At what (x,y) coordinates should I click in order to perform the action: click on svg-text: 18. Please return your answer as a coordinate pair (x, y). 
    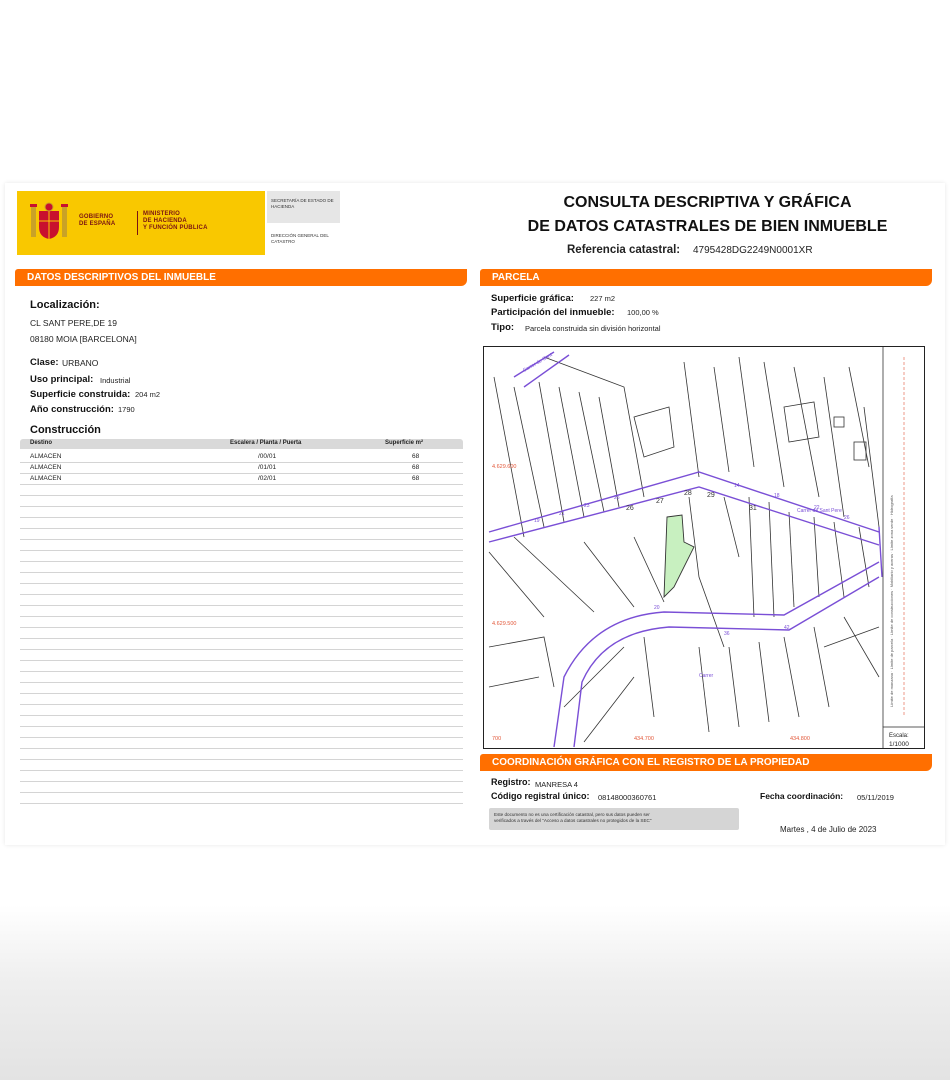
    Looking at the image, I should click on (777, 496).